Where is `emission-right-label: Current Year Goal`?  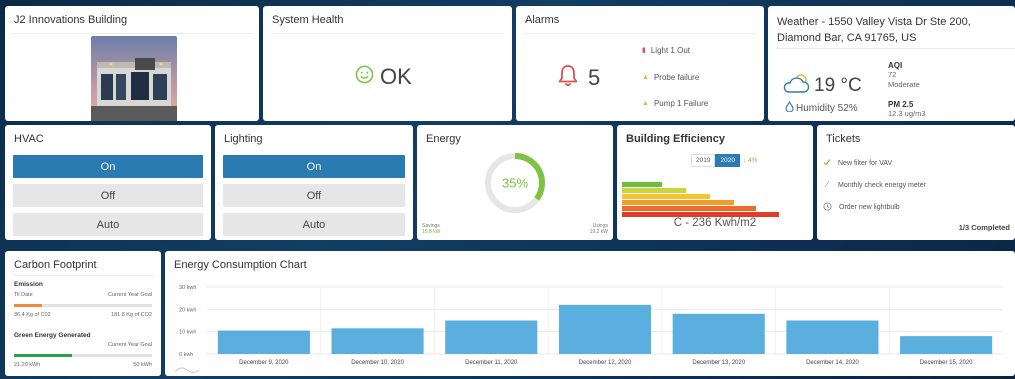
emission-right-label: Current Year Goal is located at coordinates (129, 295).